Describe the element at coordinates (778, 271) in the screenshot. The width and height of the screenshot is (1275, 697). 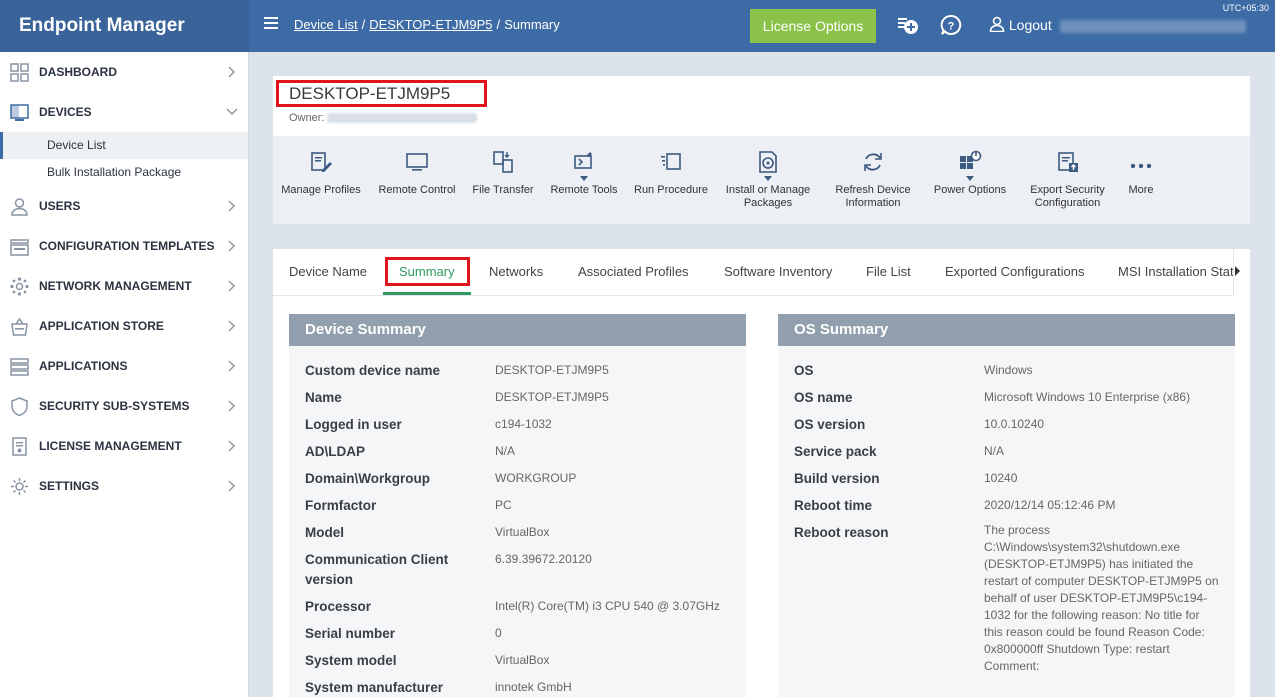
I see `tab-software-inventory: Software Inventory` at that location.